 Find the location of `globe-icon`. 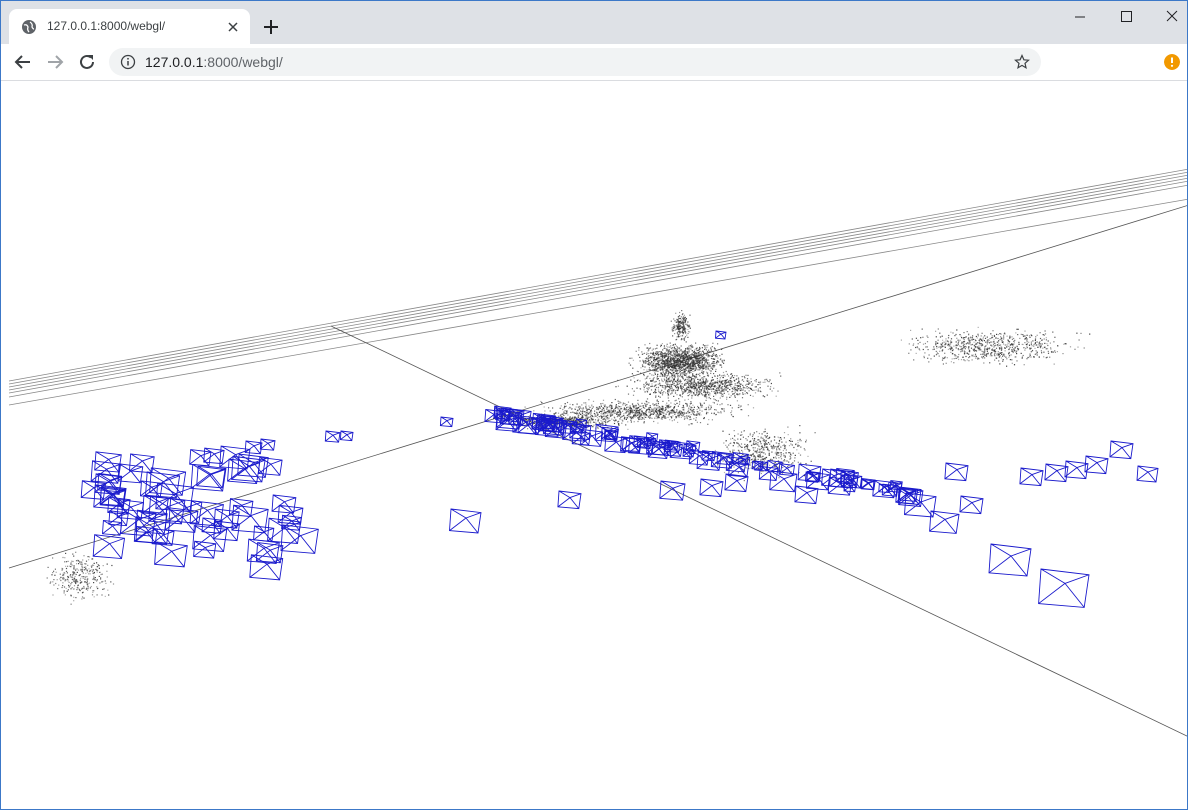

globe-icon is located at coordinates (29, 27).